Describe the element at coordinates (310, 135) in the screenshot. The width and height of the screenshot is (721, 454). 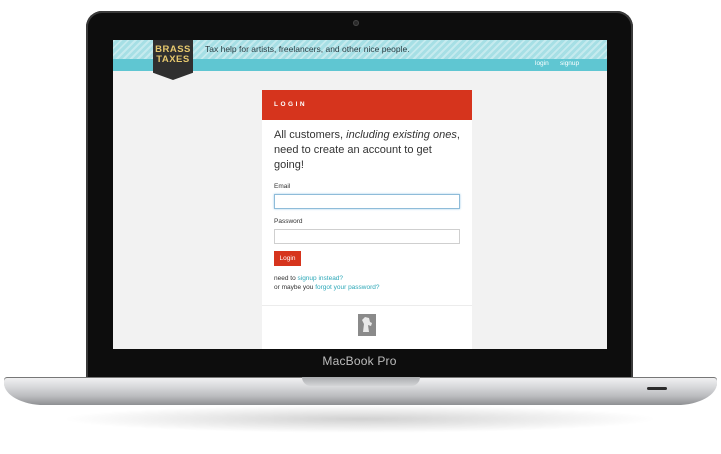
I see `intro-prefix: All customers,` at that location.